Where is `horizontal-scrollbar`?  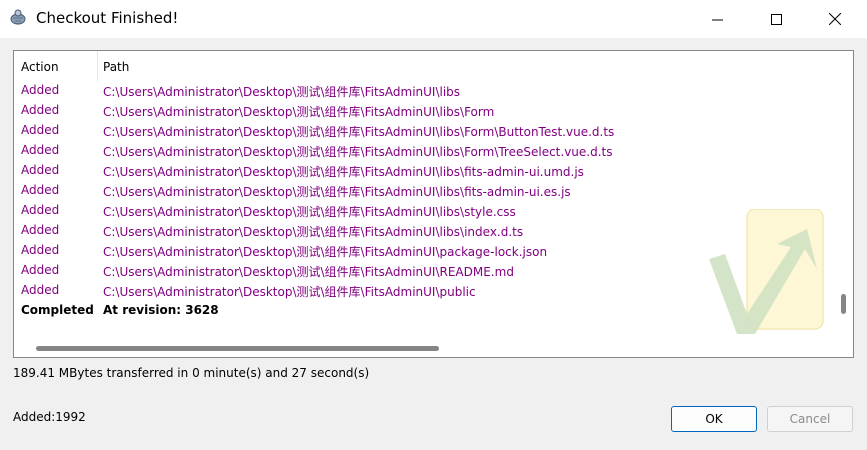
horizontal-scrollbar is located at coordinates (433, 348).